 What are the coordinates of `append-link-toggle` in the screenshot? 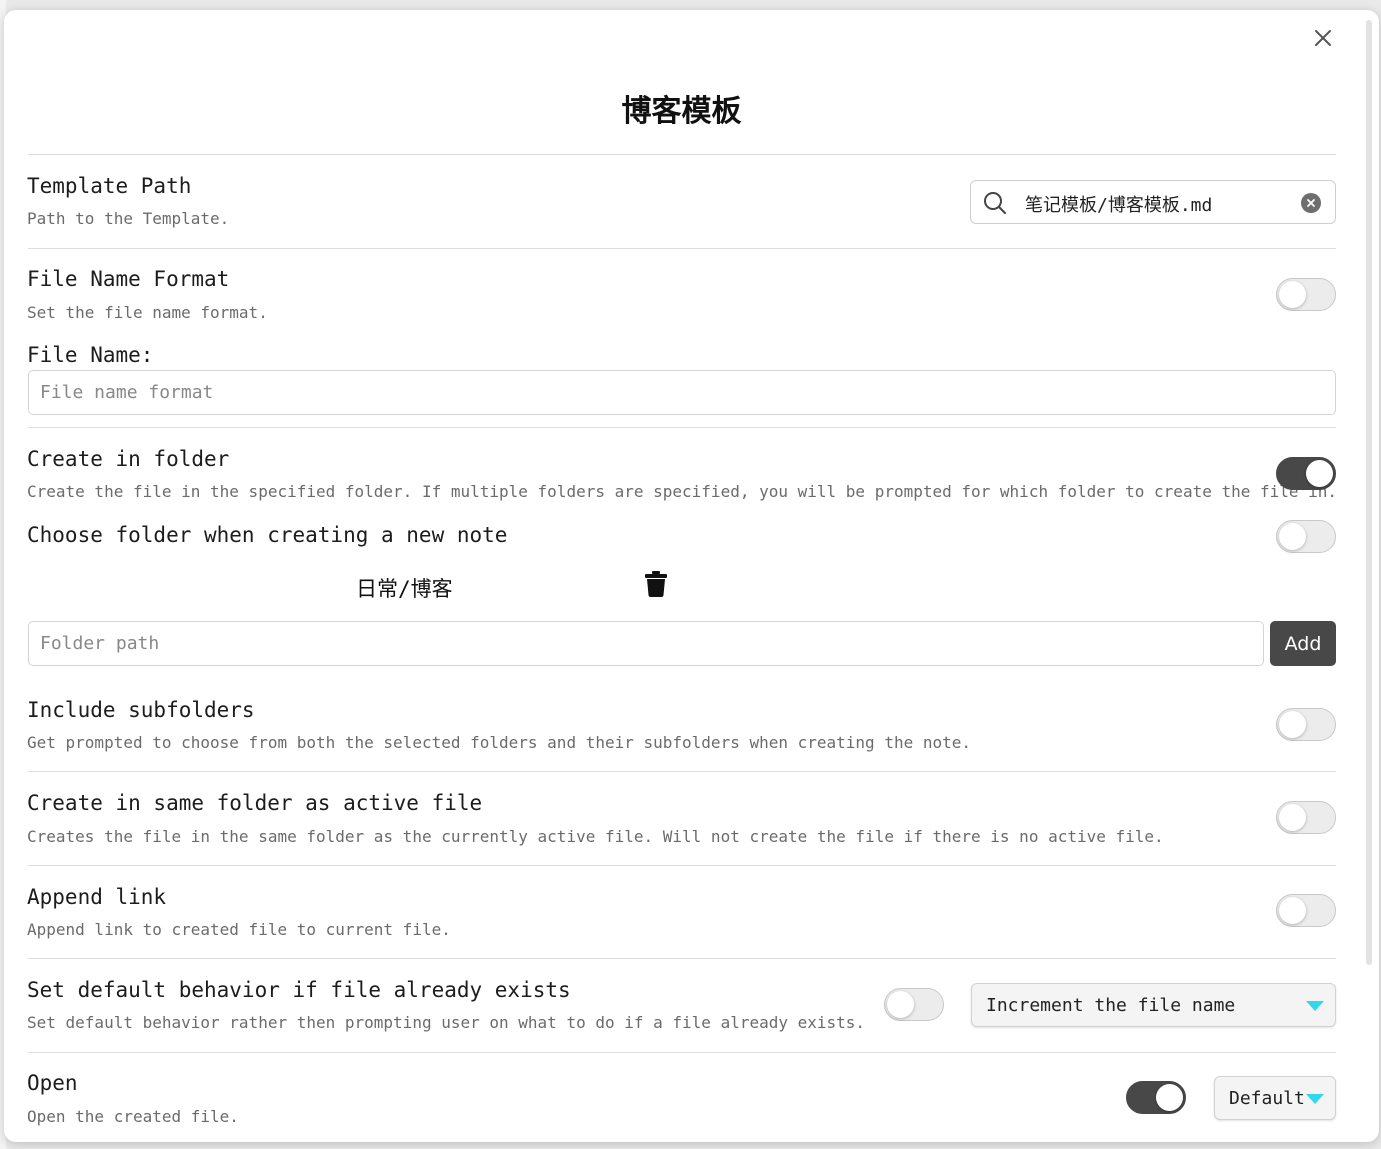 It's located at (1306, 910).